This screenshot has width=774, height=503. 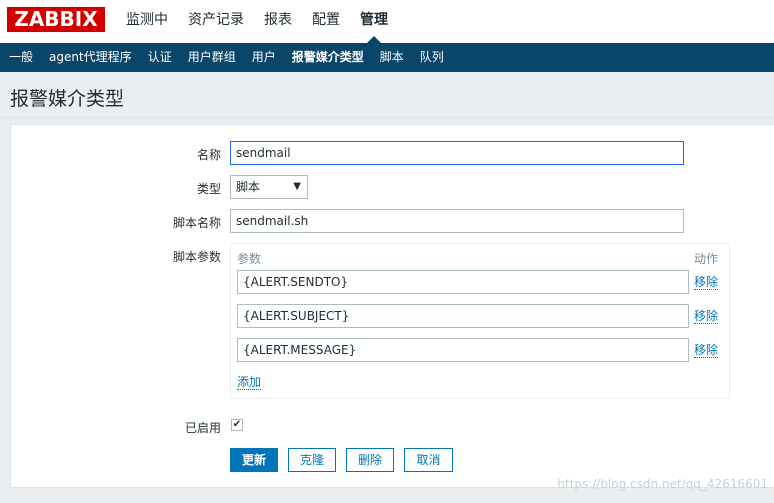 What do you see at coordinates (457, 221) in the screenshot?
I see `script-name-field: sendmail.sh` at bounding box center [457, 221].